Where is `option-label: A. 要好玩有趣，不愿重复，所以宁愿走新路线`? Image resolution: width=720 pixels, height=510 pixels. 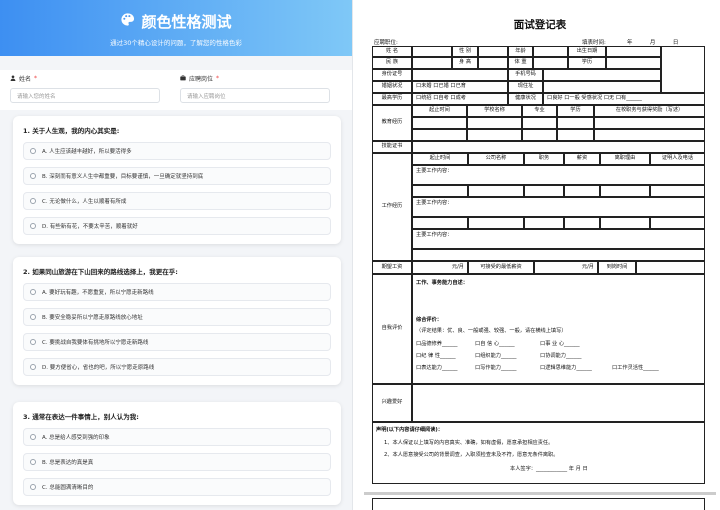
option-label: A. 要好玩有趣，不愿重复，所以宁愿走新路线 is located at coordinates (98, 293).